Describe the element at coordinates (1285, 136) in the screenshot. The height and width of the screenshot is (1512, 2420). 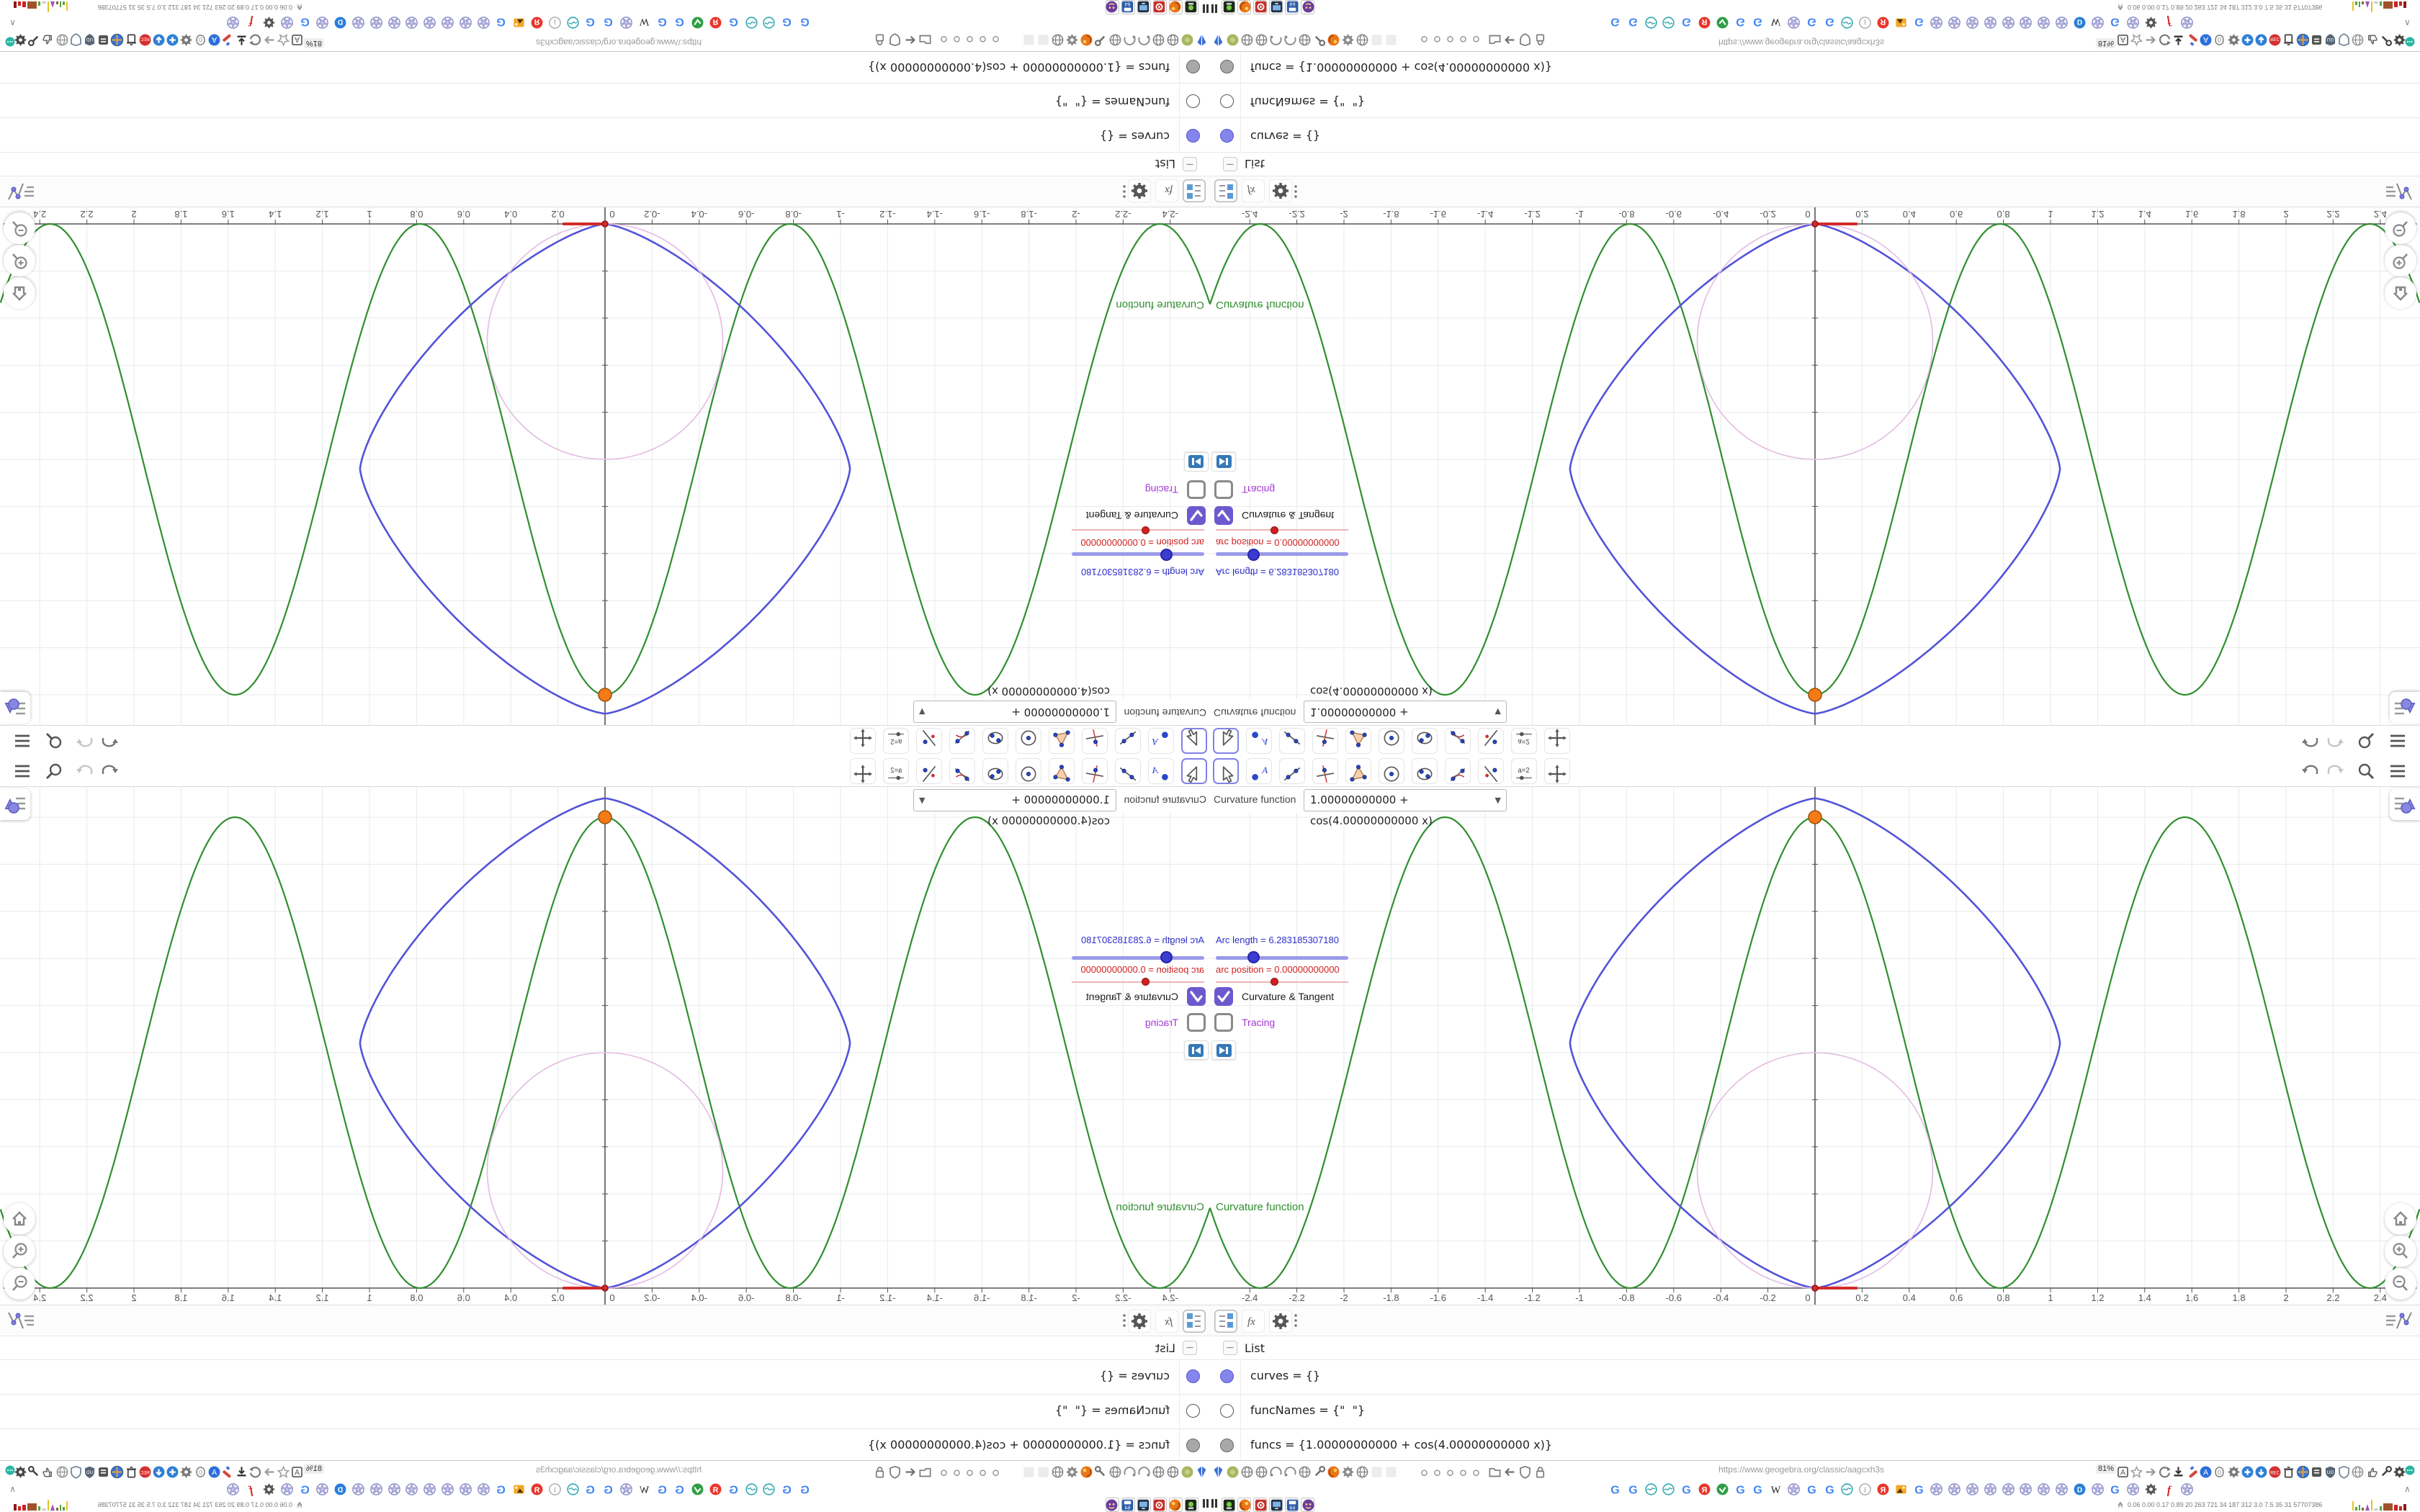
I see `algebra-row-expression: curves = {}` at that location.